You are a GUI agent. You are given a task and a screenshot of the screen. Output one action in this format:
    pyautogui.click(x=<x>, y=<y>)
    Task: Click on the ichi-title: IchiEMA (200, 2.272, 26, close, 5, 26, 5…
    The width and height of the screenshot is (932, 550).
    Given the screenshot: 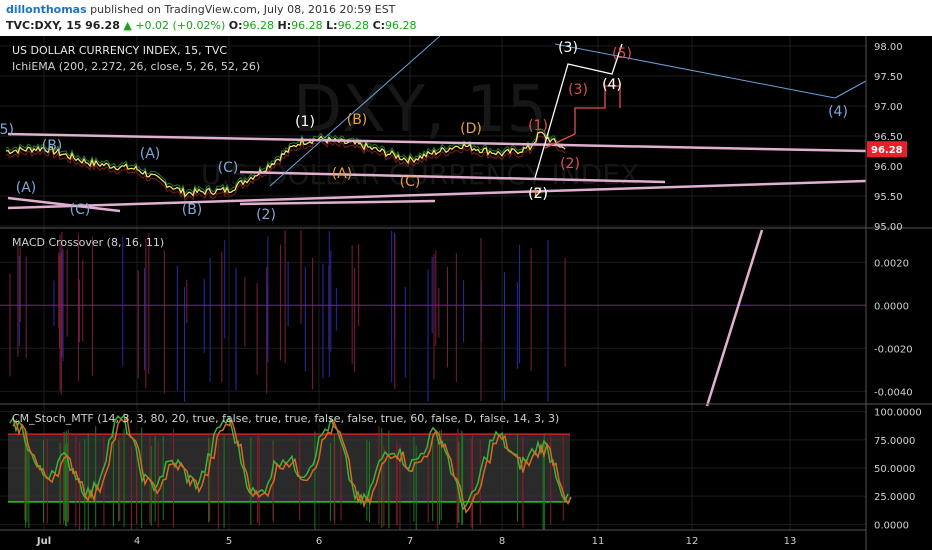 What is the action you would take?
    pyautogui.click(x=136, y=66)
    